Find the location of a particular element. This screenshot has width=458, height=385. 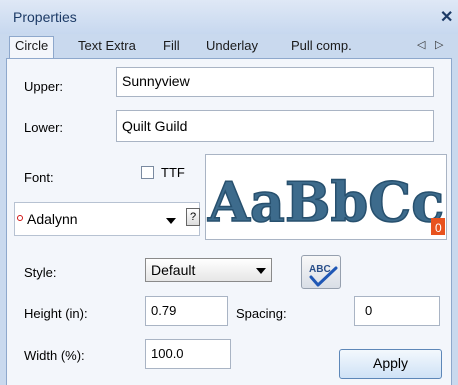

ttf-checkbox is located at coordinates (147, 172).